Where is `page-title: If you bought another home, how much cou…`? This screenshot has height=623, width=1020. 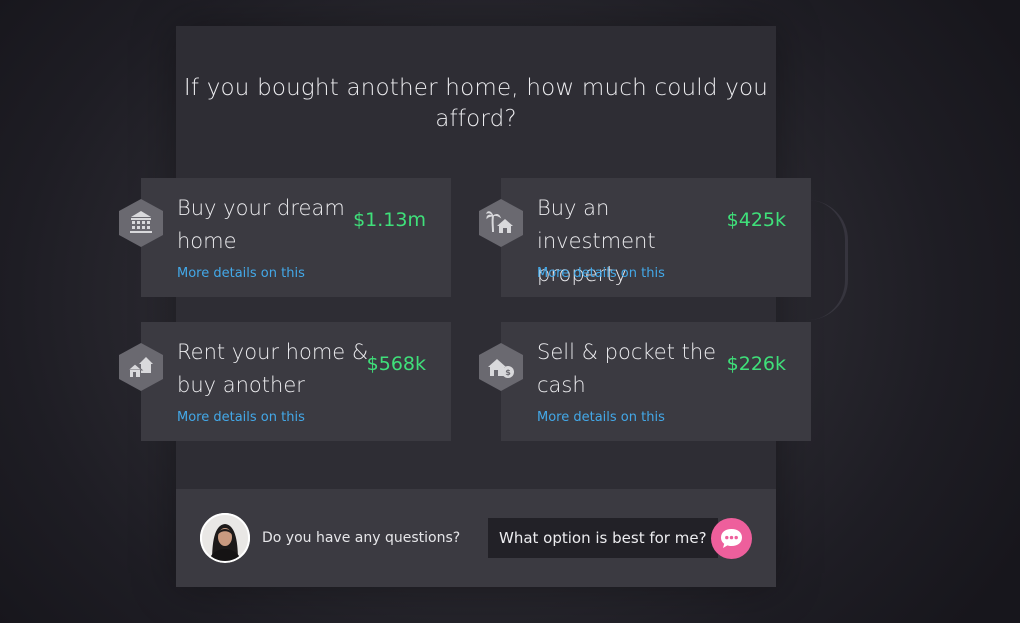
page-title: If you bought another home, how much cou… is located at coordinates (476, 103).